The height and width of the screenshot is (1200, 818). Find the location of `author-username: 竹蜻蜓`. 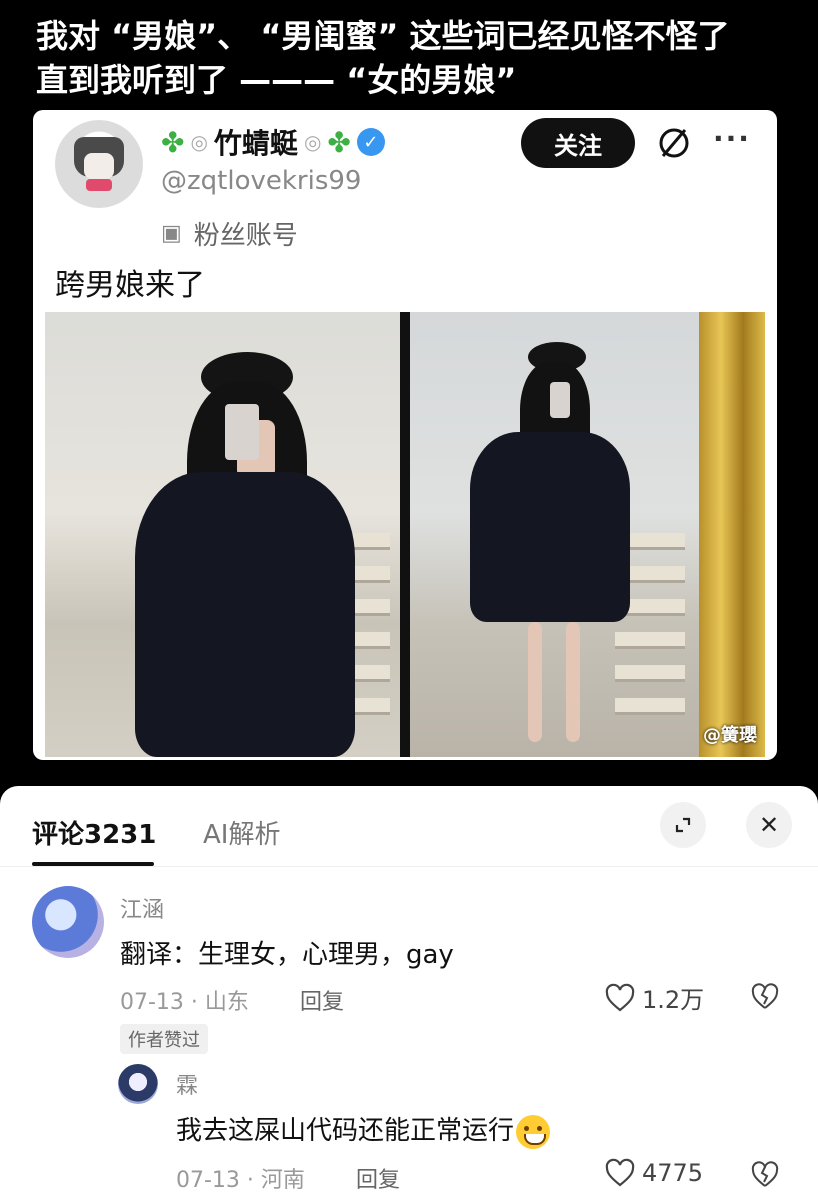

author-username: 竹蜻蜓 is located at coordinates (255, 143).